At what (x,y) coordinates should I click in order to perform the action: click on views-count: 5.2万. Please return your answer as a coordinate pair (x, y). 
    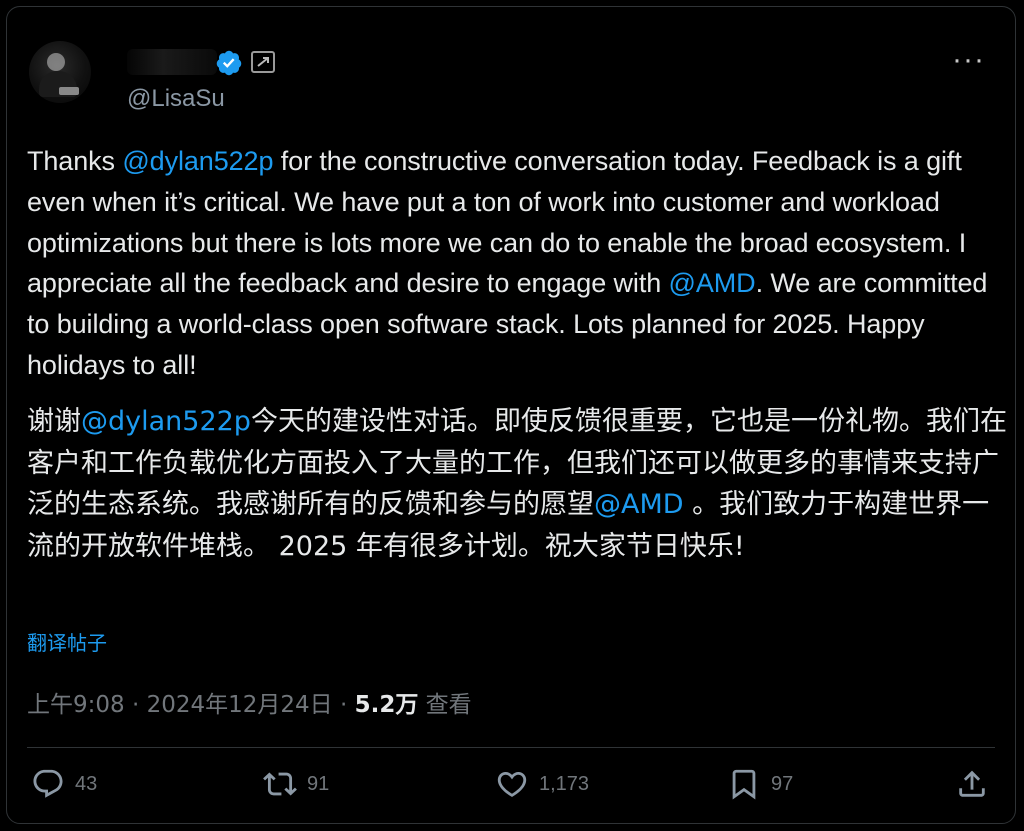
    Looking at the image, I should click on (386, 705).